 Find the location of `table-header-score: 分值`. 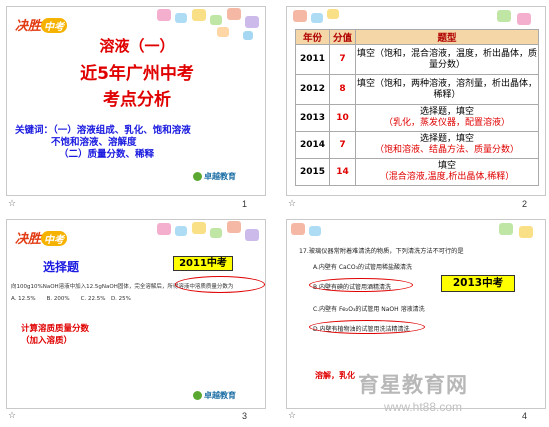

table-header-score: 分值 is located at coordinates (342, 37).